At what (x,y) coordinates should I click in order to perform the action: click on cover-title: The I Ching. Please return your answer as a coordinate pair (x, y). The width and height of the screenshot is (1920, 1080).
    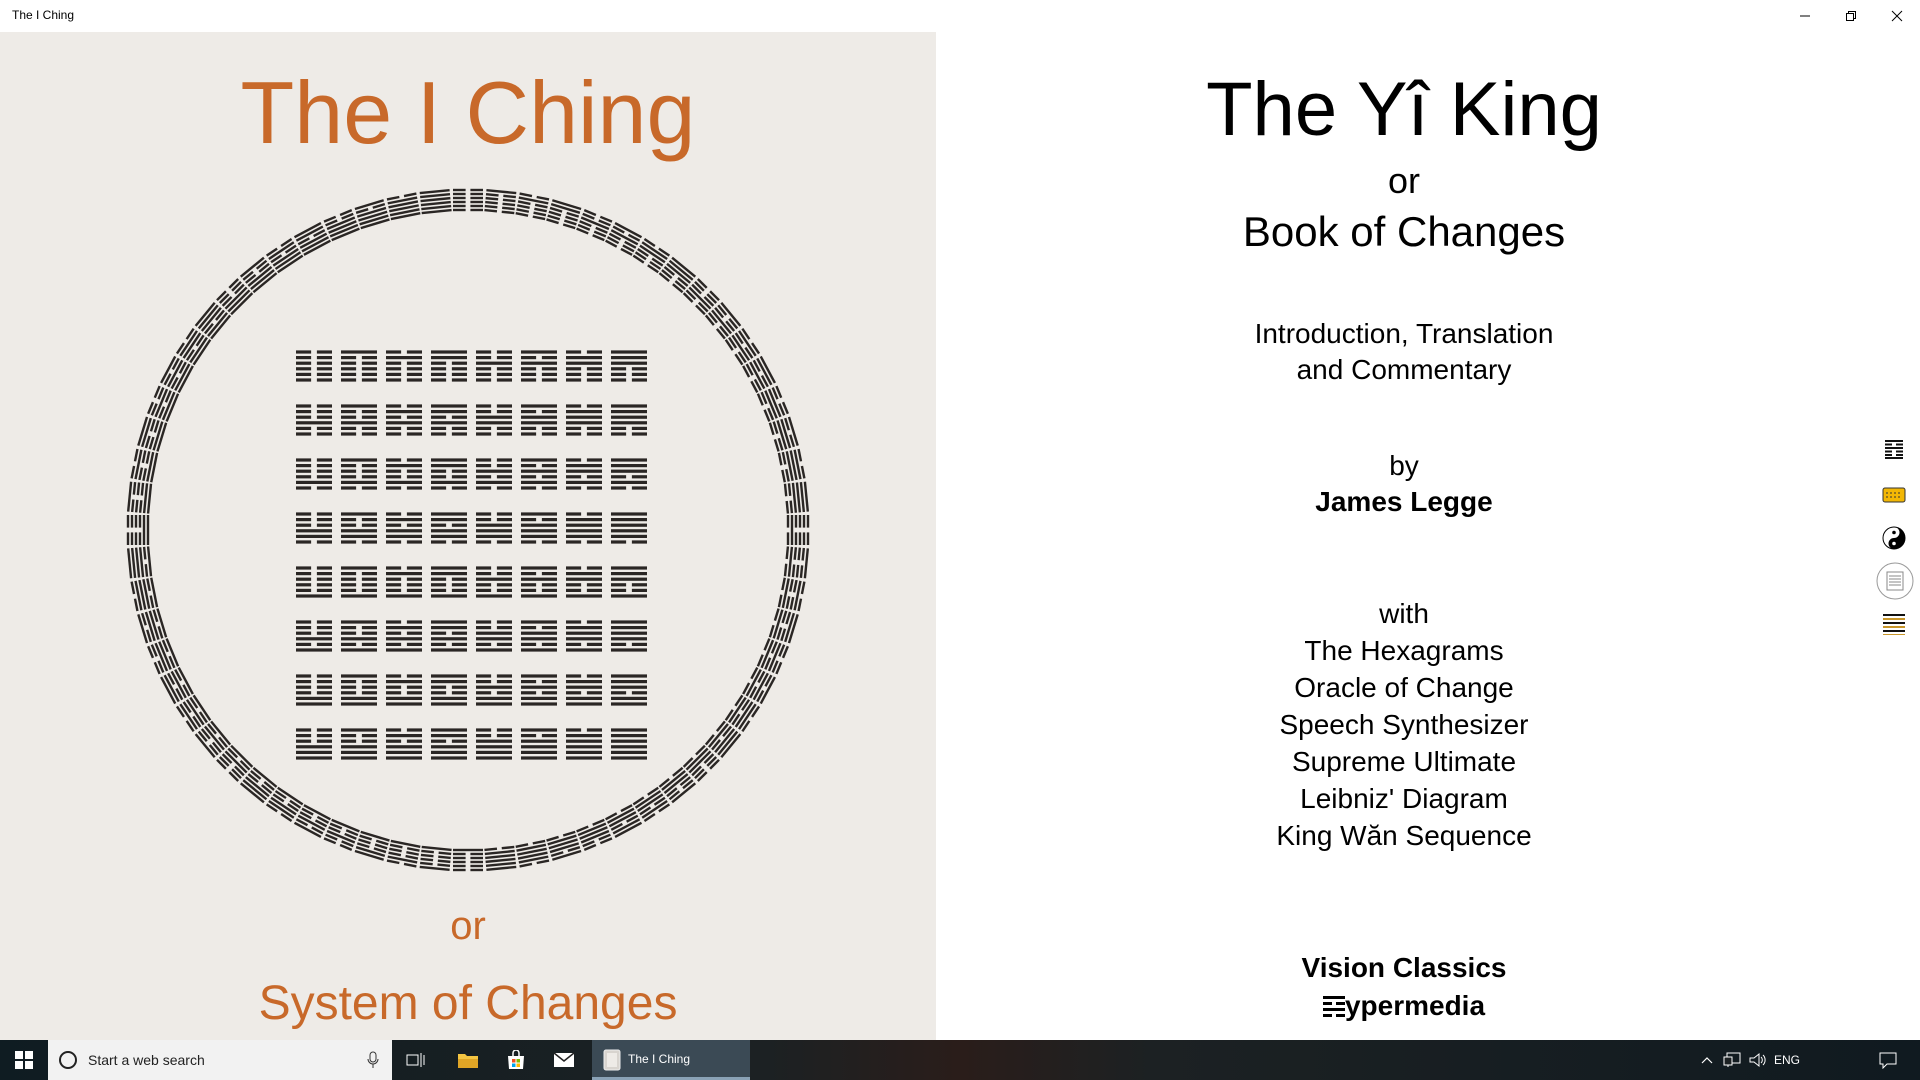
    Looking at the image, I should click on (468, 112).